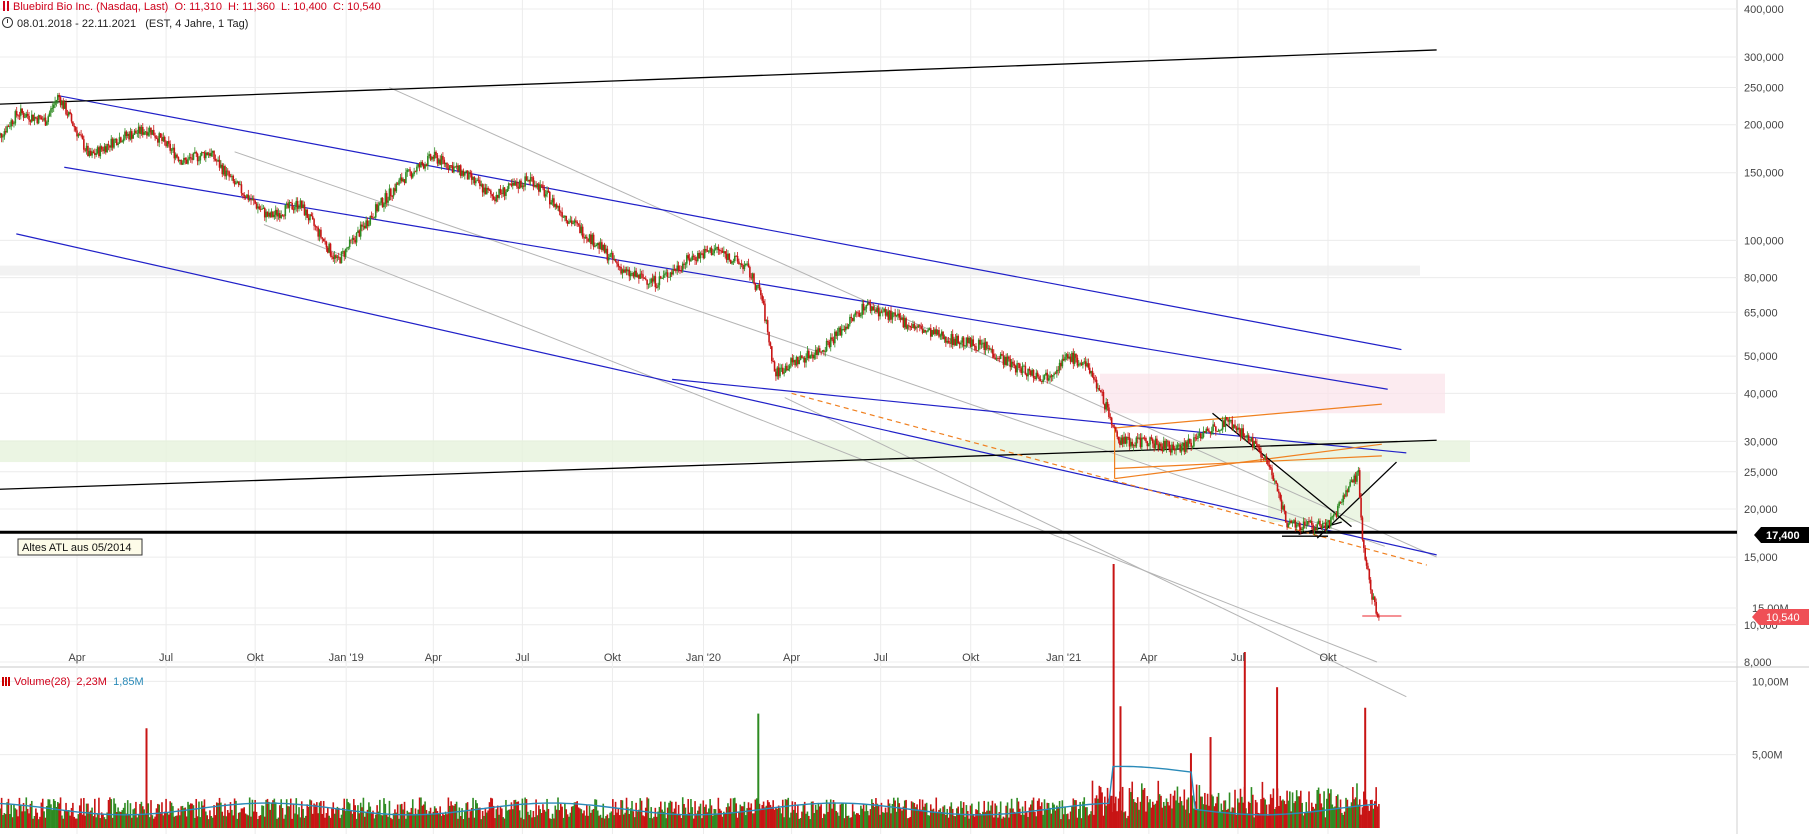 The width and height of the screenshot is (1809, 834). Describe the element at coordinates (7, 22) in the screenshot. I see `clock-icon` at that location.